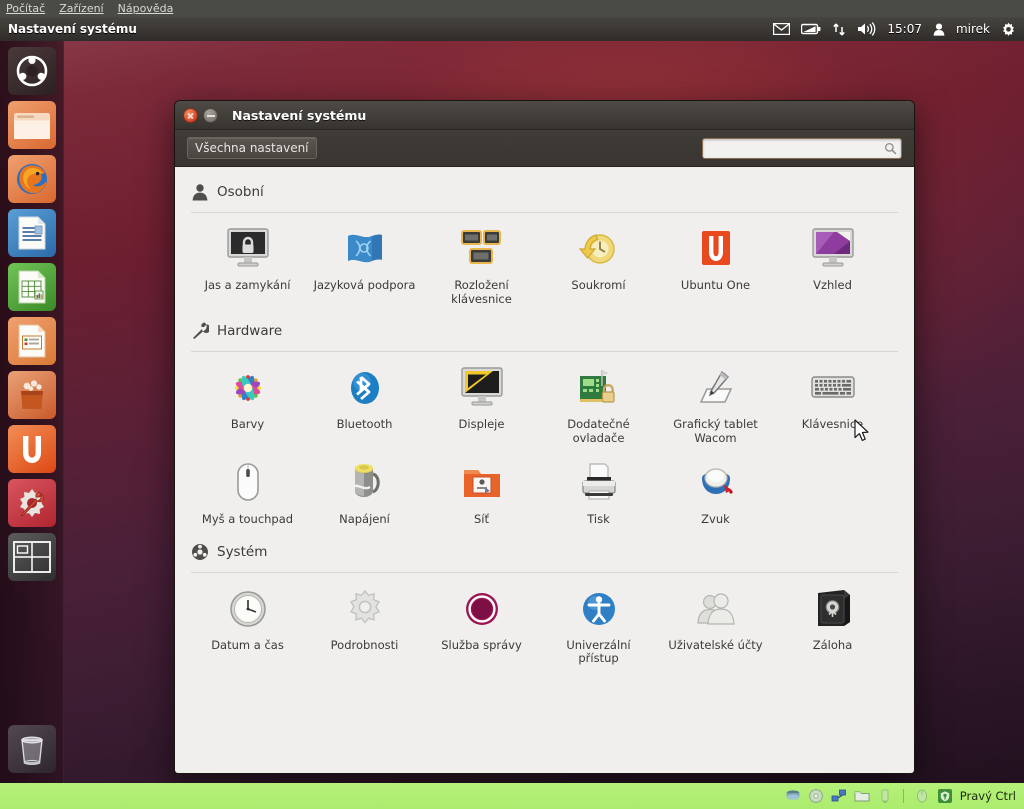 This screenshot has width=1024, height=809. Describe the element at coordinates (816, 796) in the screenshot. I see `cd-icon` at that location.